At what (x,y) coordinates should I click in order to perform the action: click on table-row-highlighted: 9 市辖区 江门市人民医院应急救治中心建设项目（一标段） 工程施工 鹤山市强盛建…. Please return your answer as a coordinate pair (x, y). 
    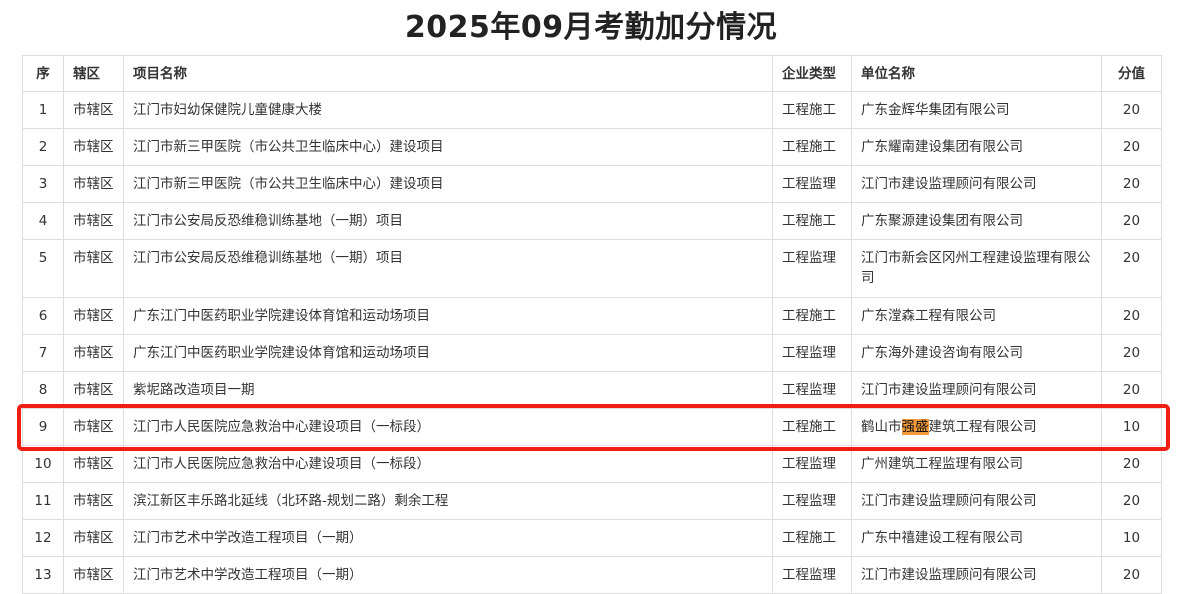
    Looking at the image, I should click on (592, 427).